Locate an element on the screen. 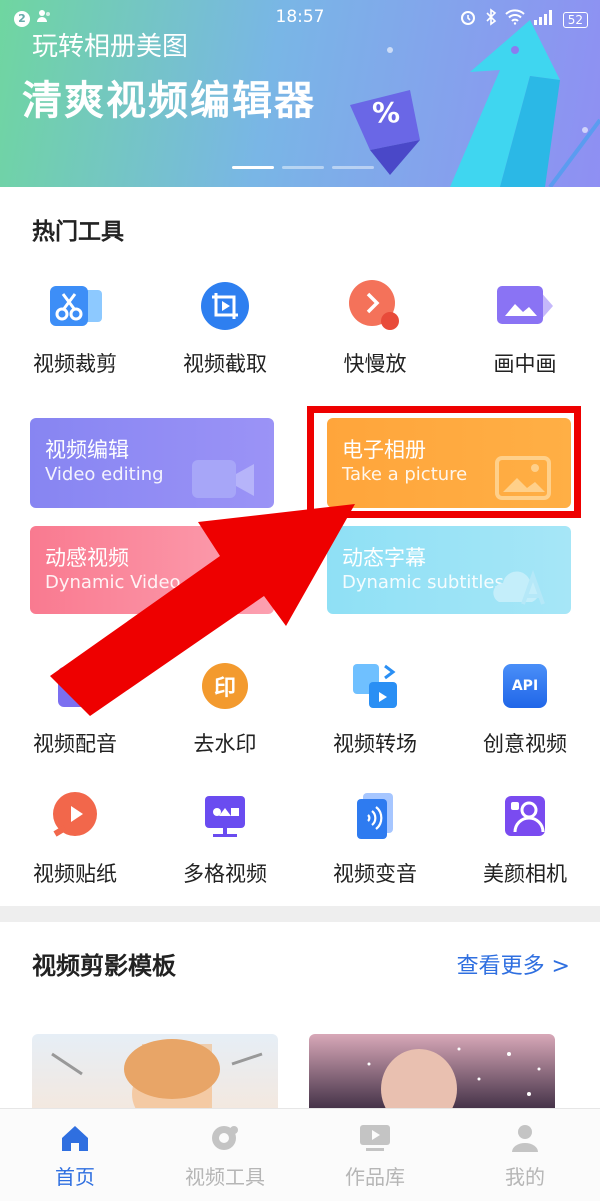  templates-title: 视频剪影模板 is located at coordinates (104, 966).